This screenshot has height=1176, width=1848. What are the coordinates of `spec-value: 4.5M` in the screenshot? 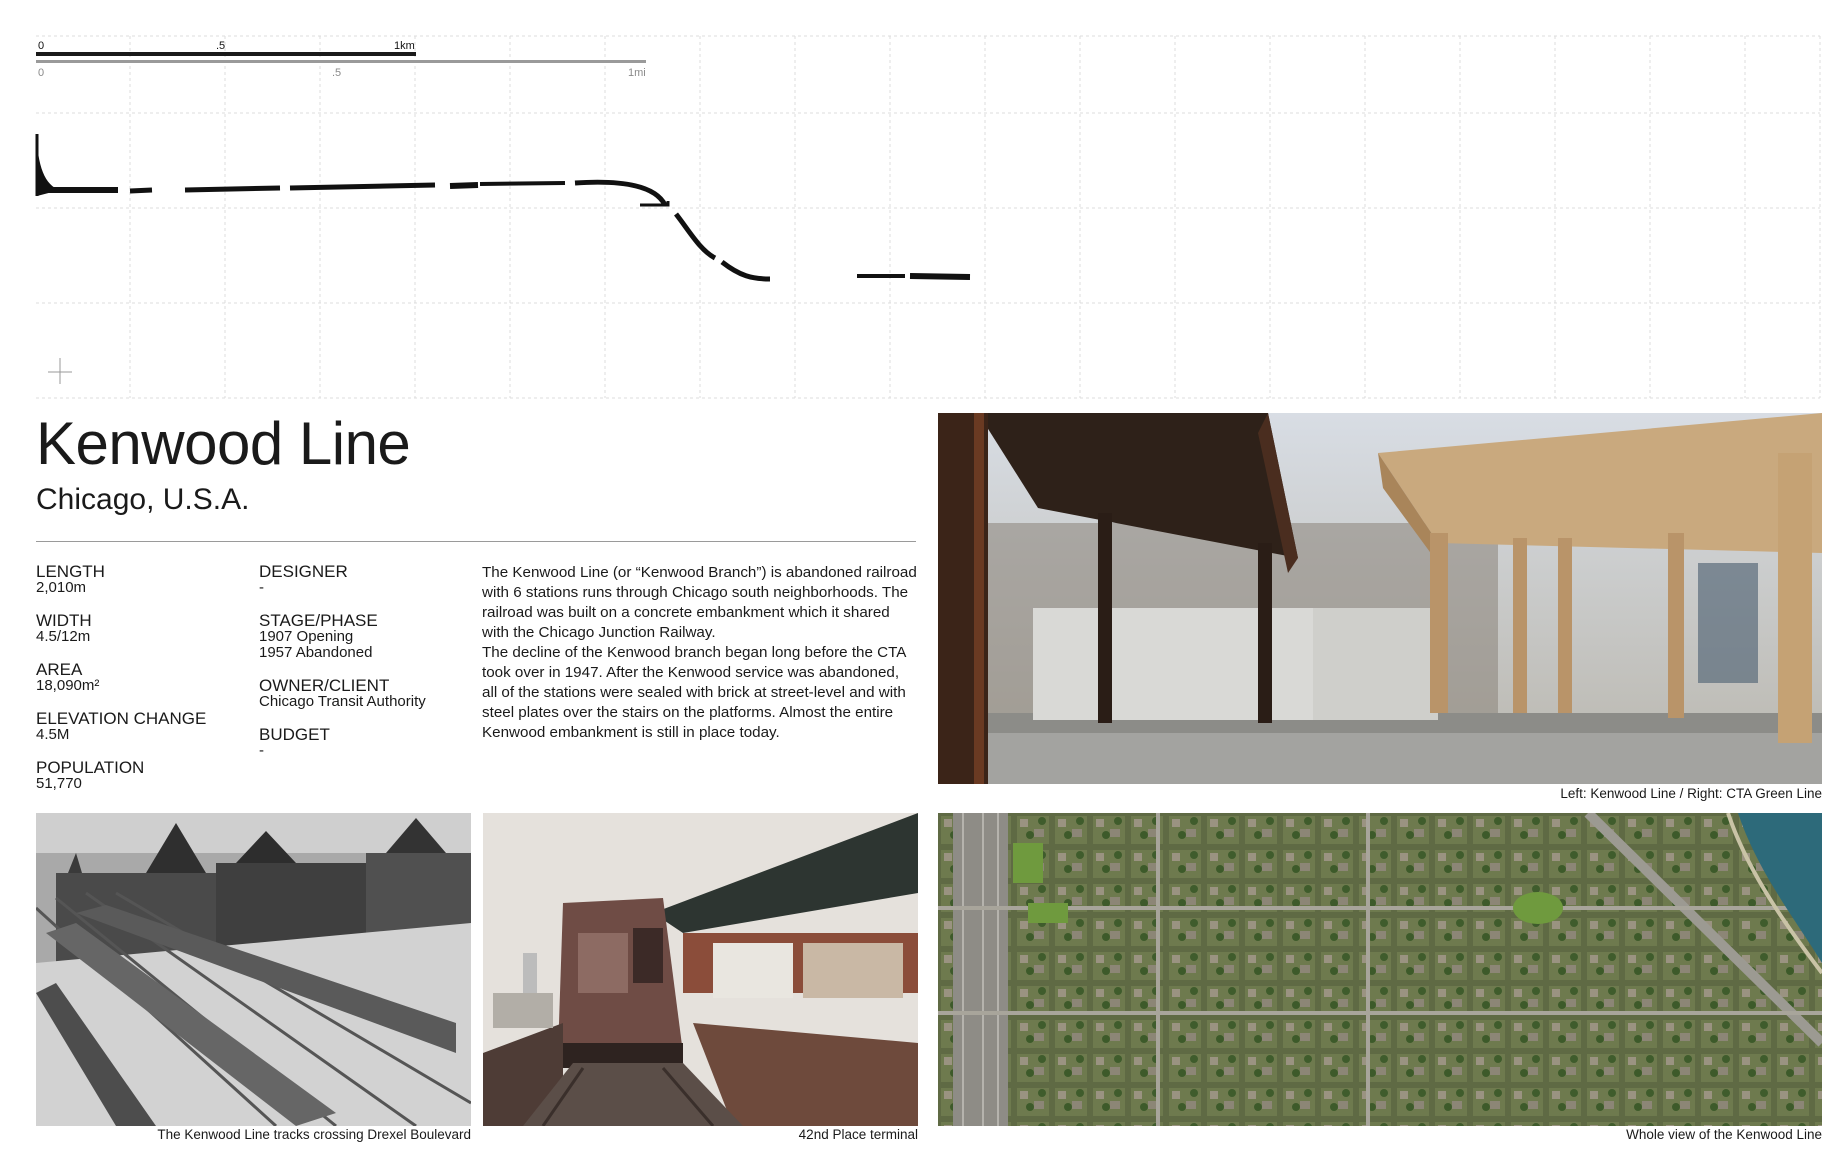 It's located at (53, 734).